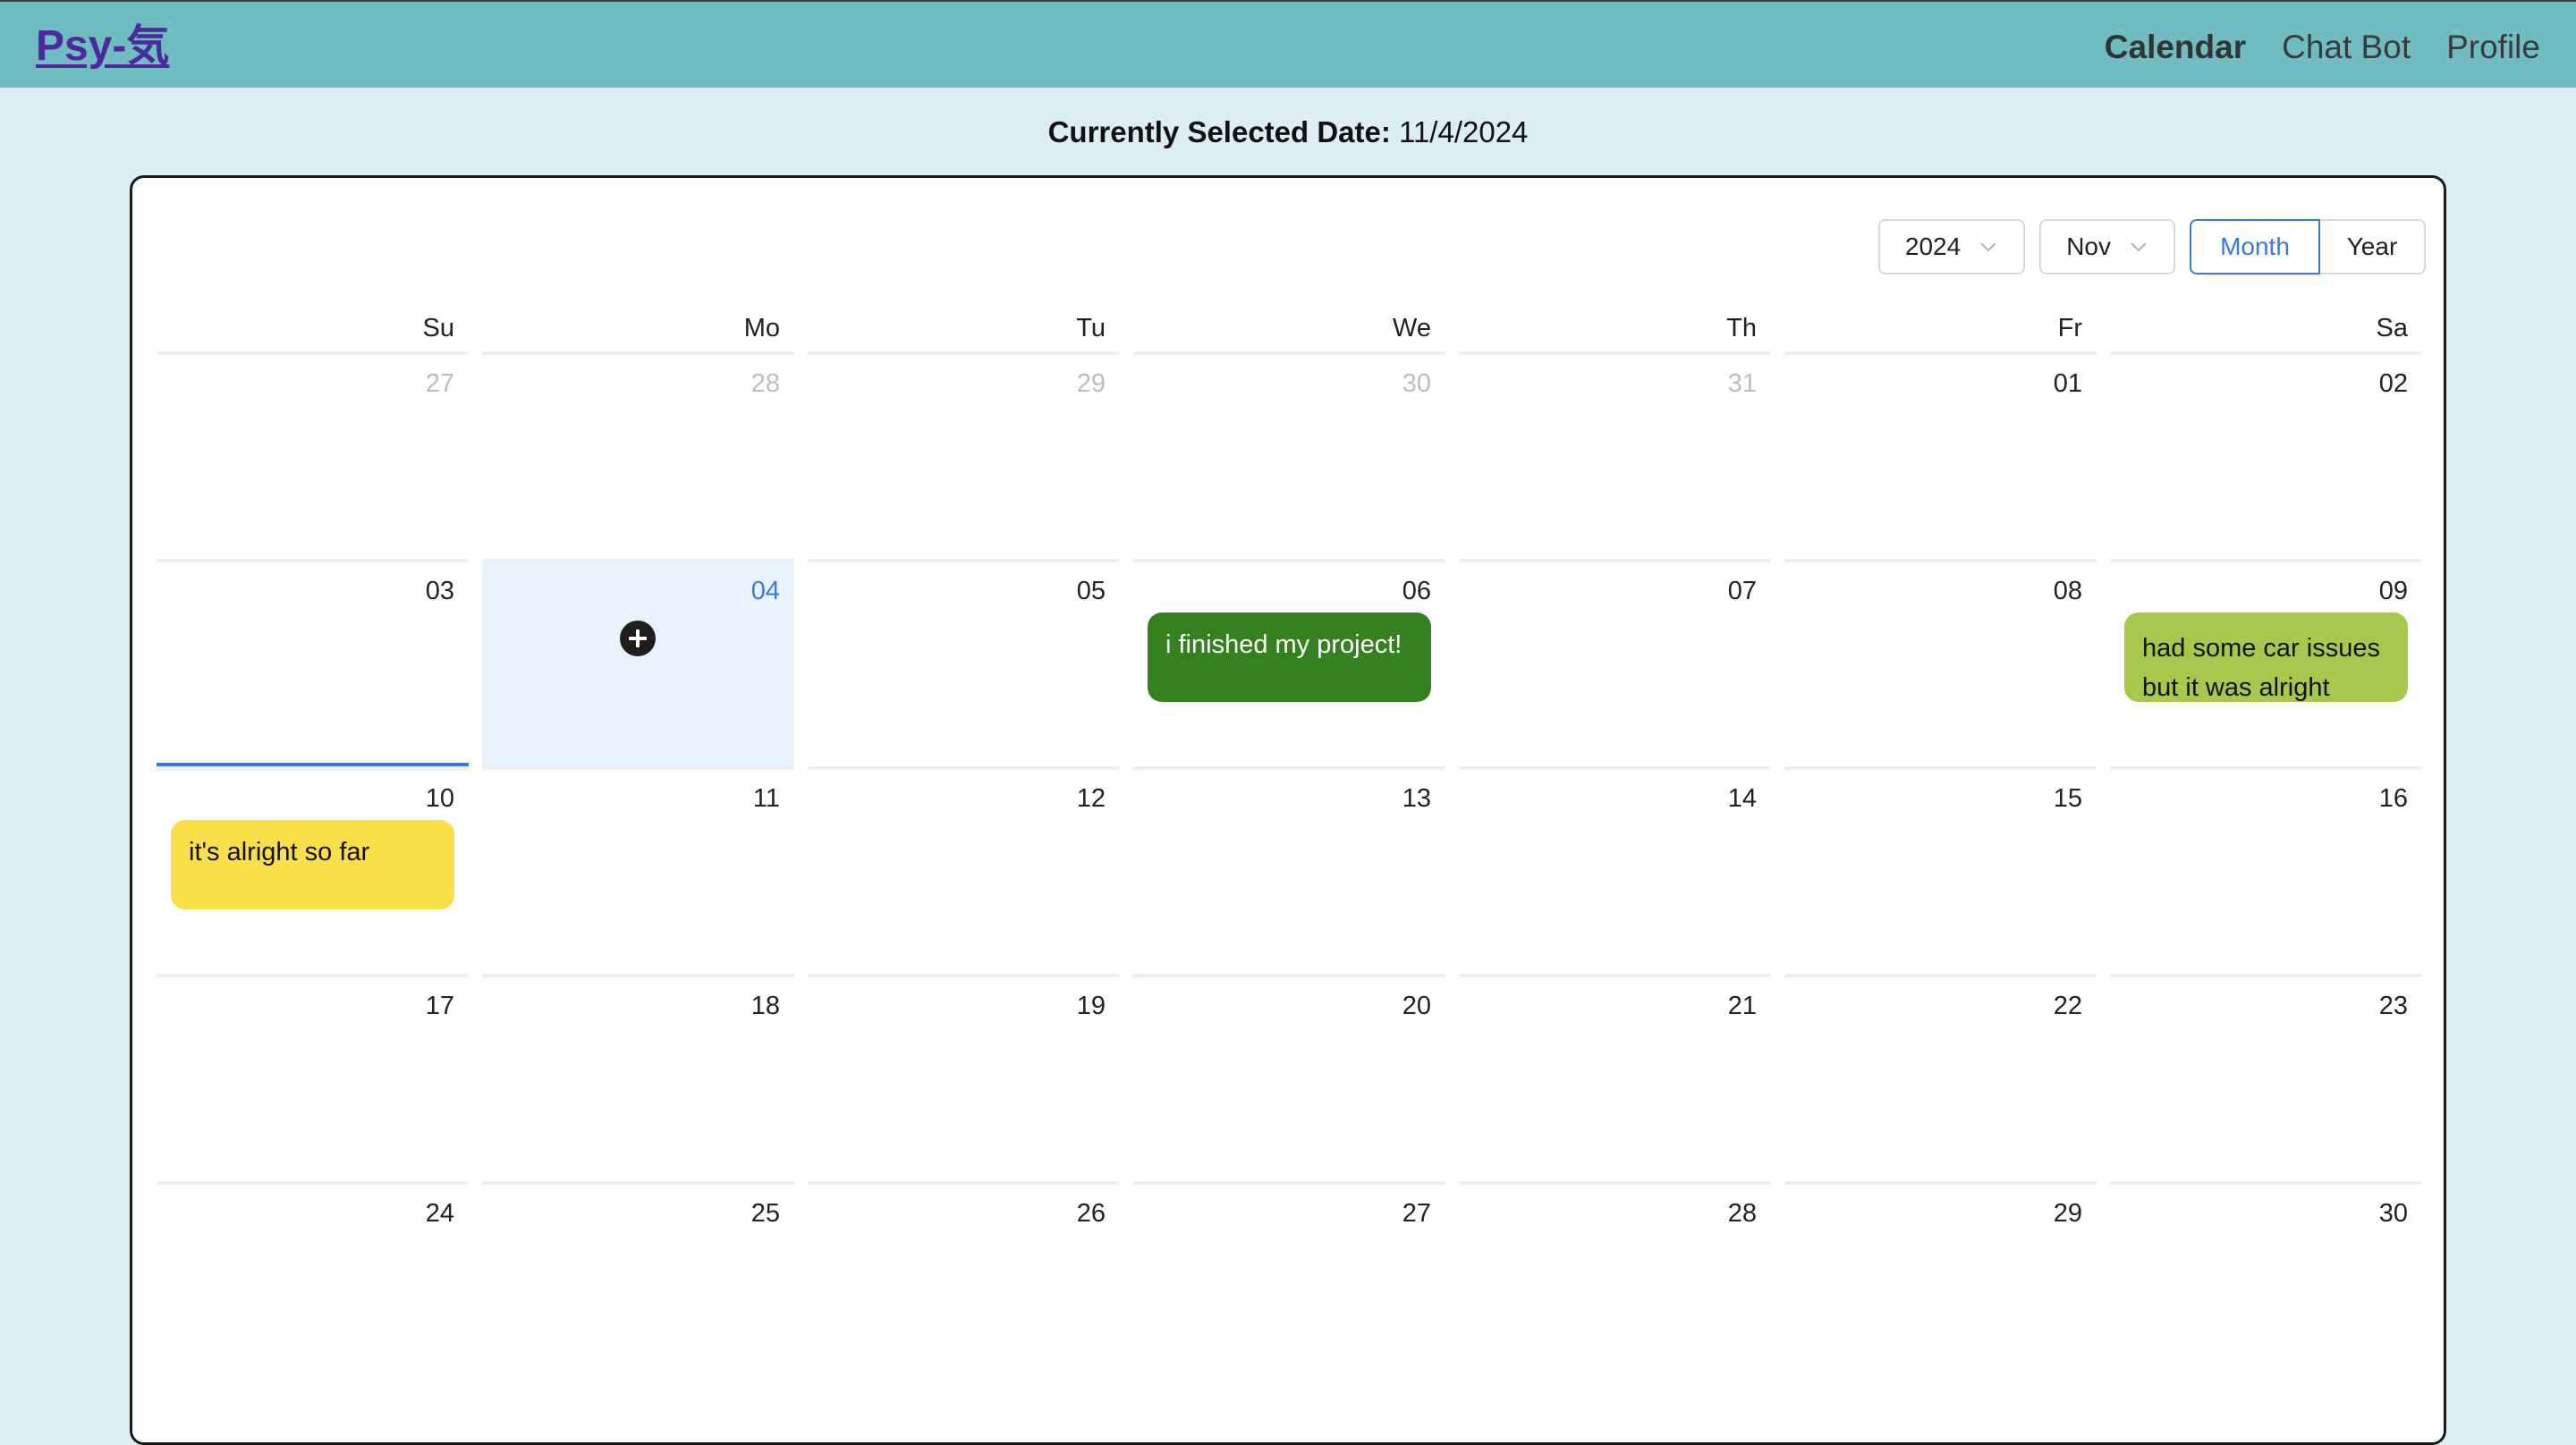  Describe the element at coordinates (1289, 657) in the screenshot. I see `calendar-event: i finished my project!` at that location.